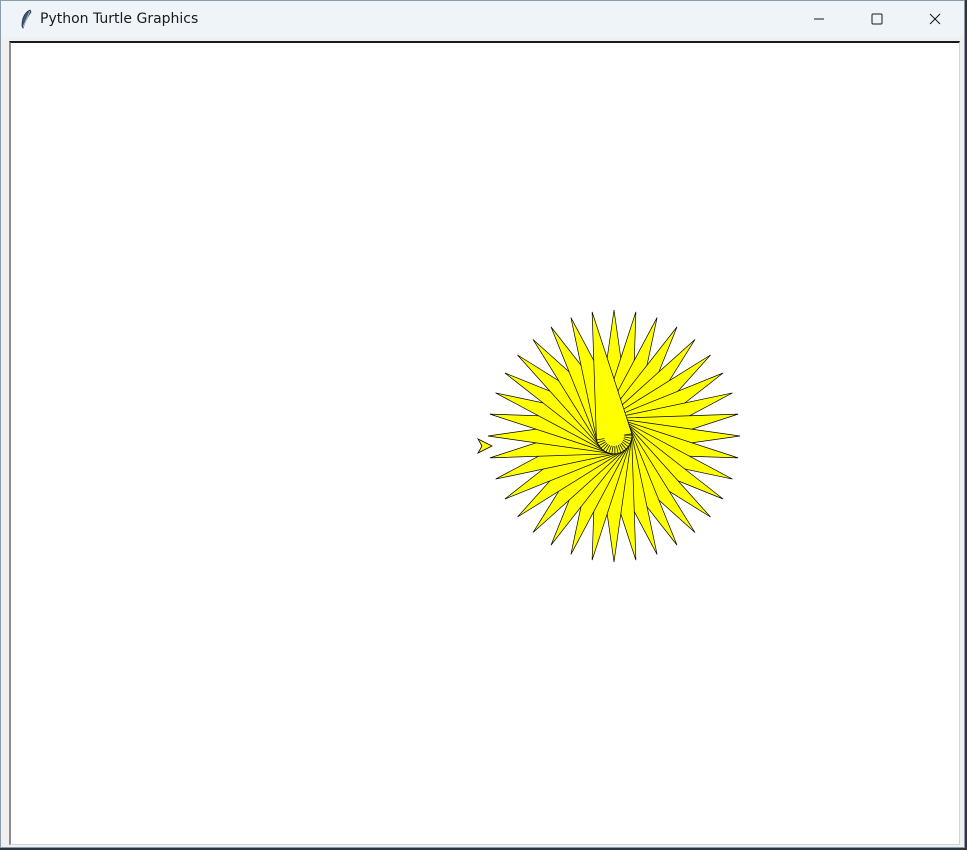  What do you see at coordinates (614, 436) in the screenshot?
I see `center-dot` at bounding box center [614, 436].